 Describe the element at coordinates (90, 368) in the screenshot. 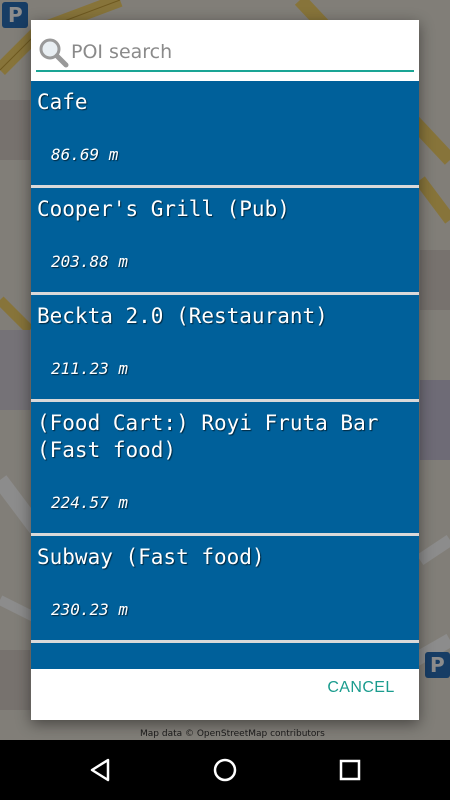

I see `poi-distance: 211.23 m` at that location.